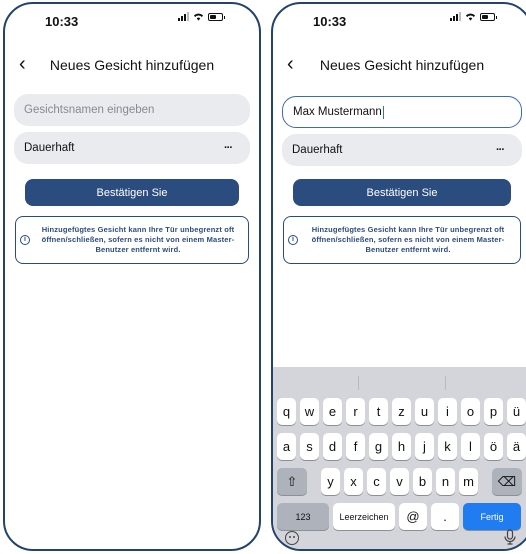  Describe the element at coordinates (309, 446) in the screenshot. I see `key: s` at that location.